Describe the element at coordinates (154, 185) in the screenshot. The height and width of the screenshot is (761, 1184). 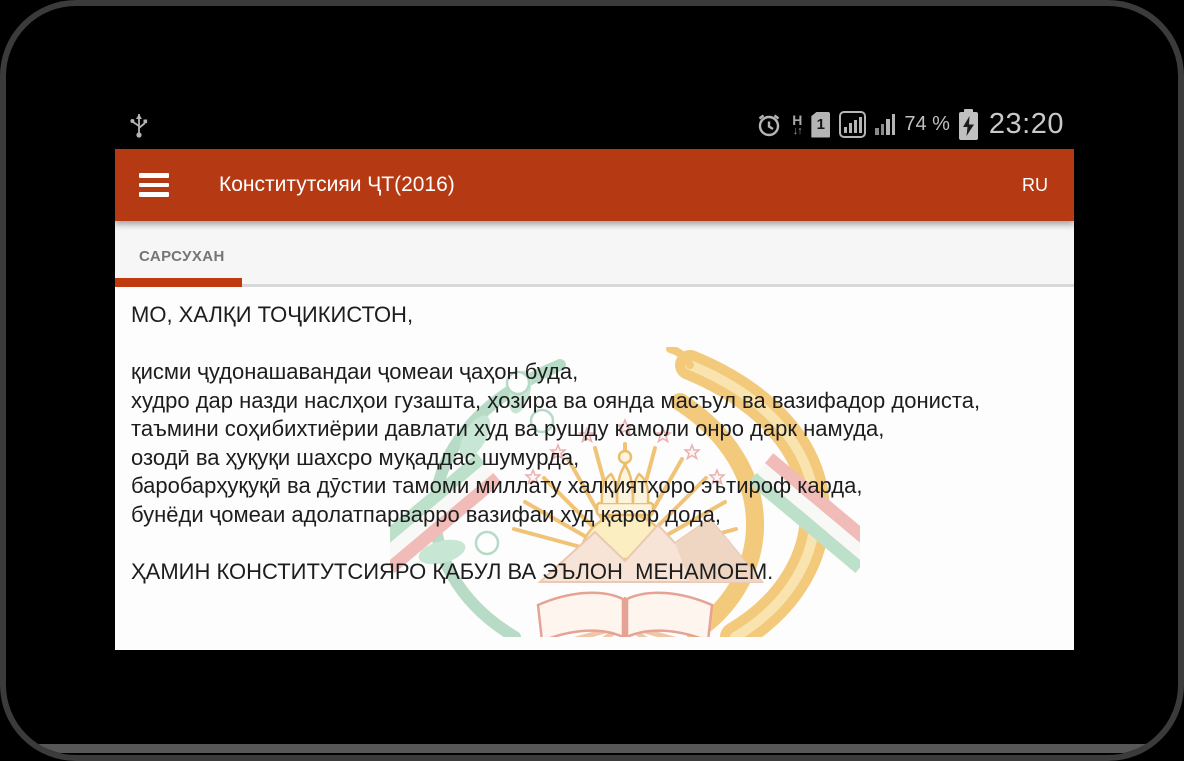
I see `hamburger-menu-icon` at that location.